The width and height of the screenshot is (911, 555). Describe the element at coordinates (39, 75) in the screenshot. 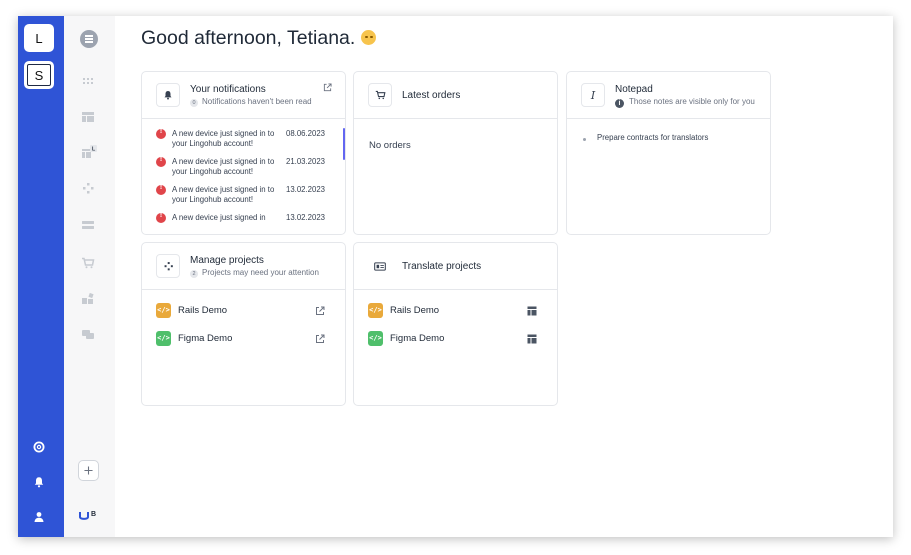

I see `workspace-s-button: S` at that location.